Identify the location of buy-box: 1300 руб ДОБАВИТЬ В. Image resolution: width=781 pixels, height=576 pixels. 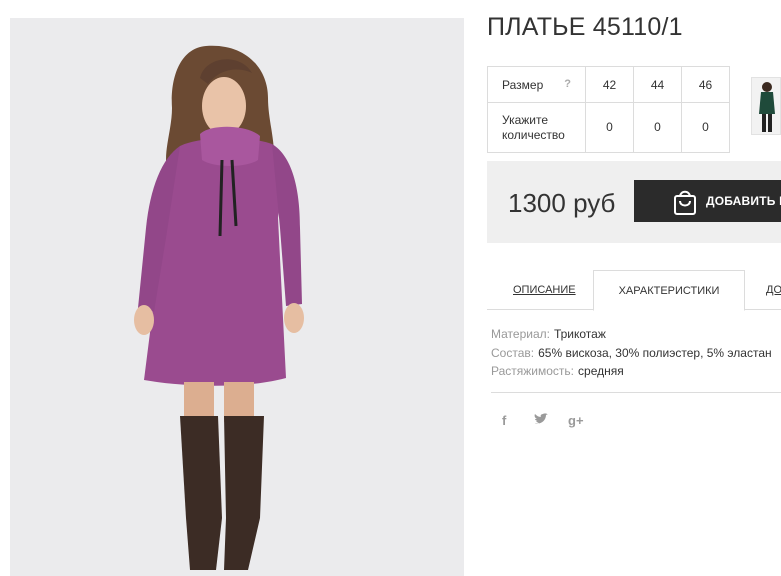
(634, 202).